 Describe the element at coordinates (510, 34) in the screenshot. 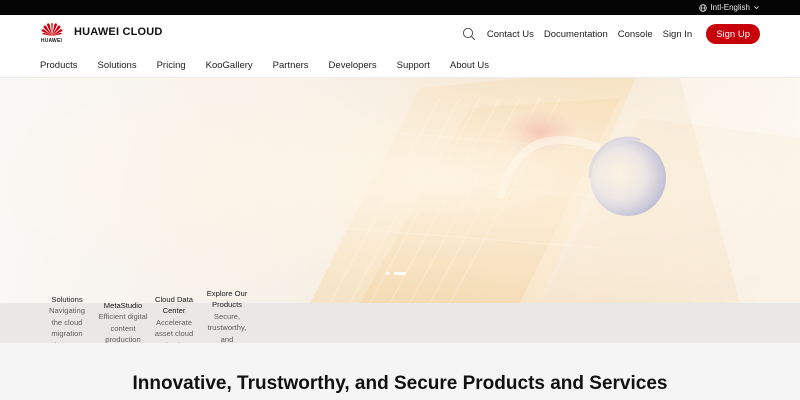

I see `contact-us-link: Contact Us` at that location.